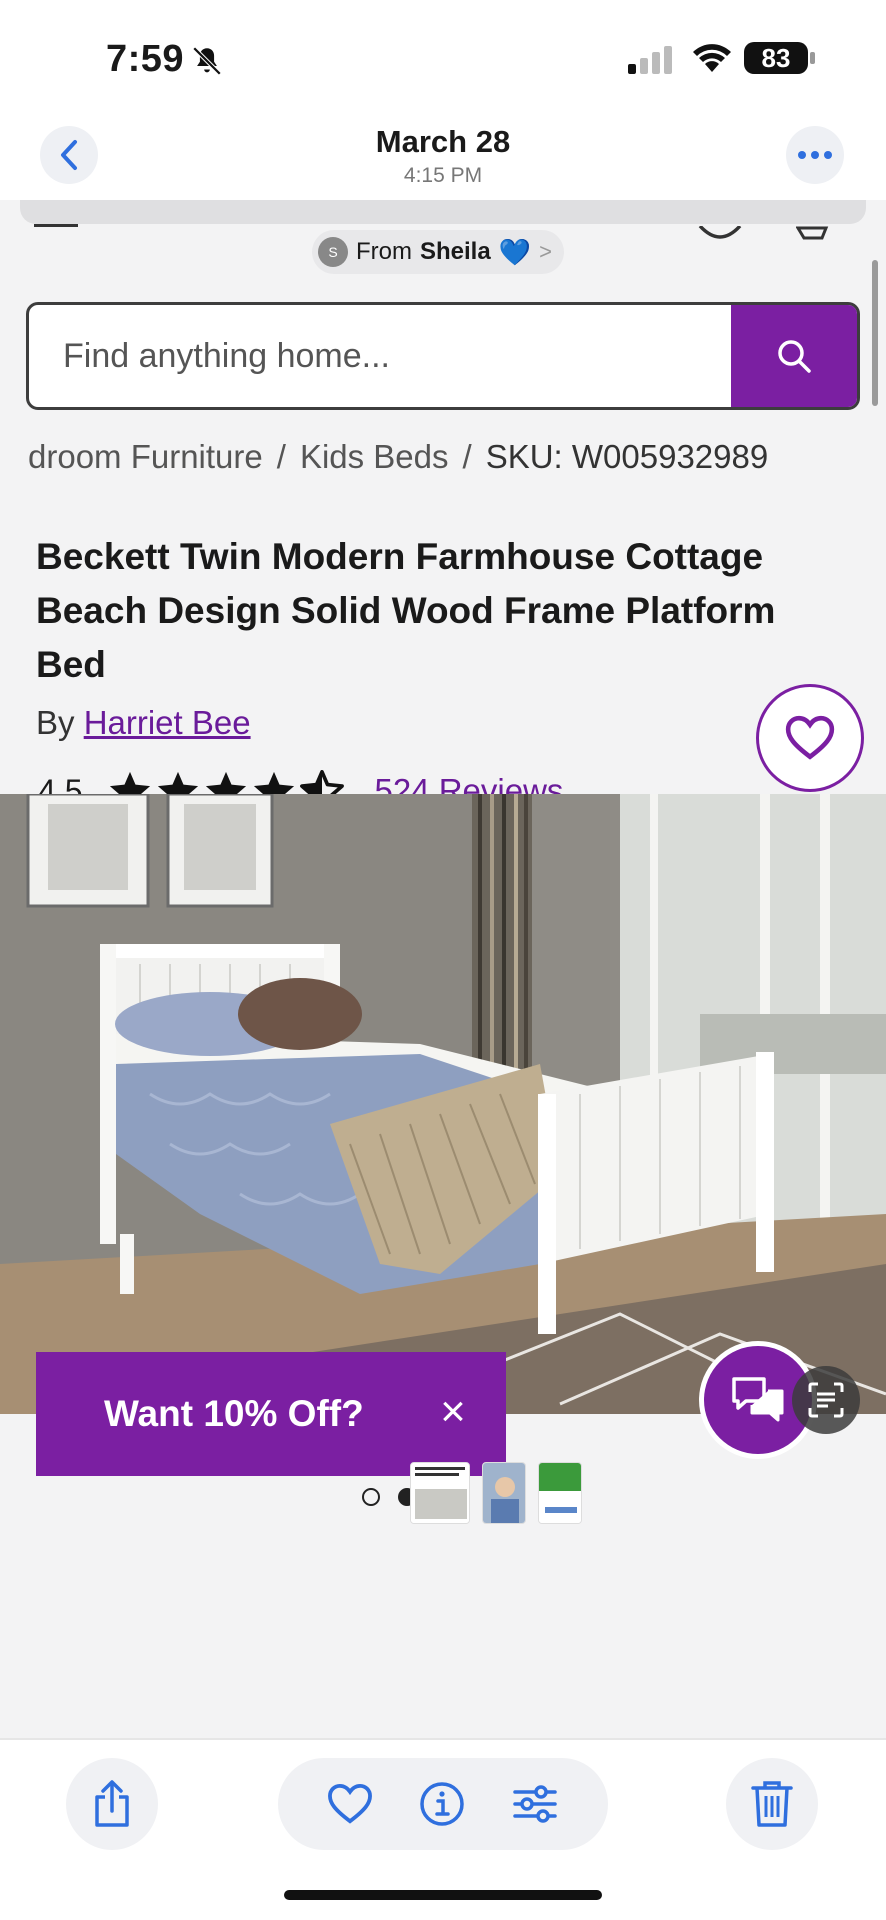 The height and width of the screenshot is (1920, 886). I want to click on heart-icon, so click(350, 1804).